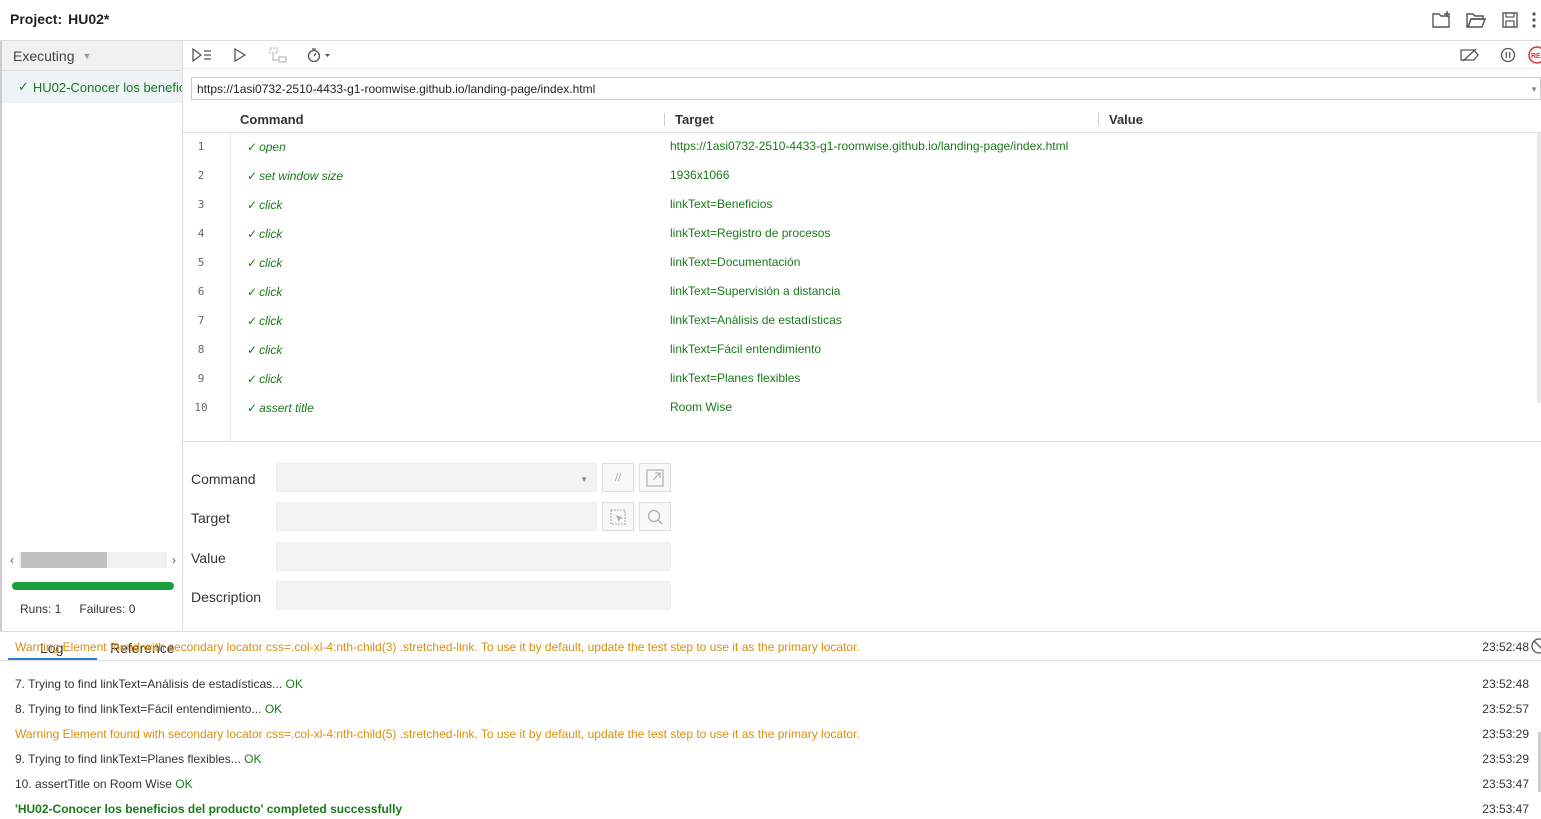 The height and width of the screenshot is (819, 1541). What do you see at coordinates (44, 55) in the screenshot?
I see `mode-label: Executing` at bounding box center [44, 55].